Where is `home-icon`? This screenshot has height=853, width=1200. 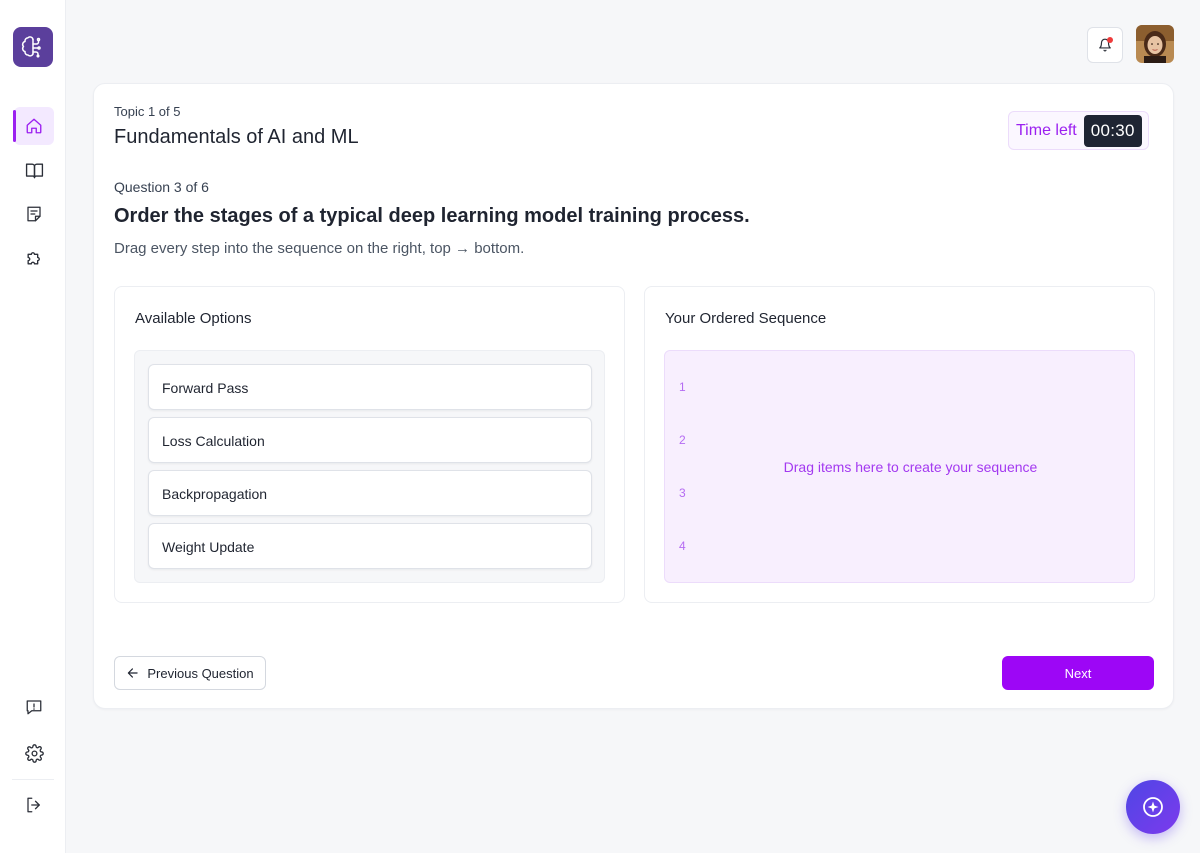 home-icon is located at coordinates (34, 126).